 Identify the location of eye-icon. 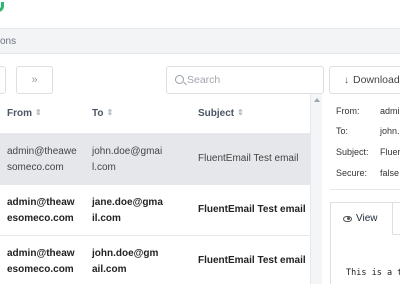
(347, 218).